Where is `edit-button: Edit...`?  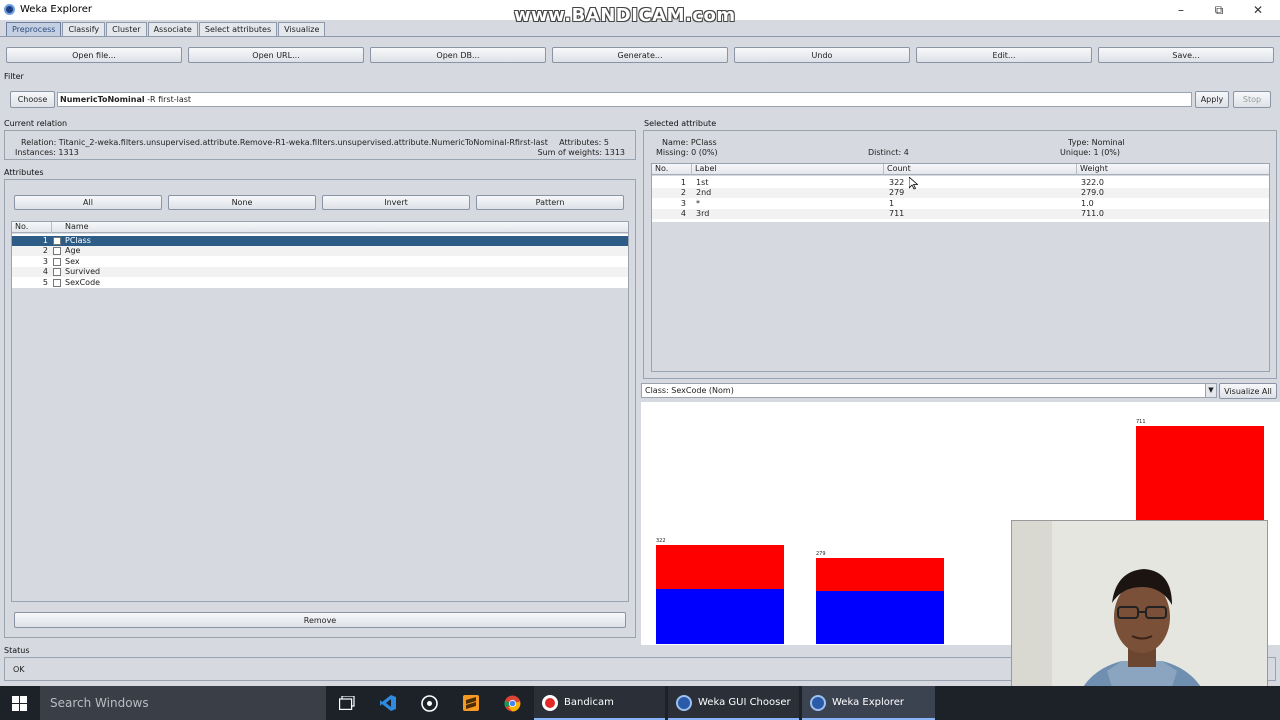
edit-button: Edit... is located at coordinates (1004, 55).